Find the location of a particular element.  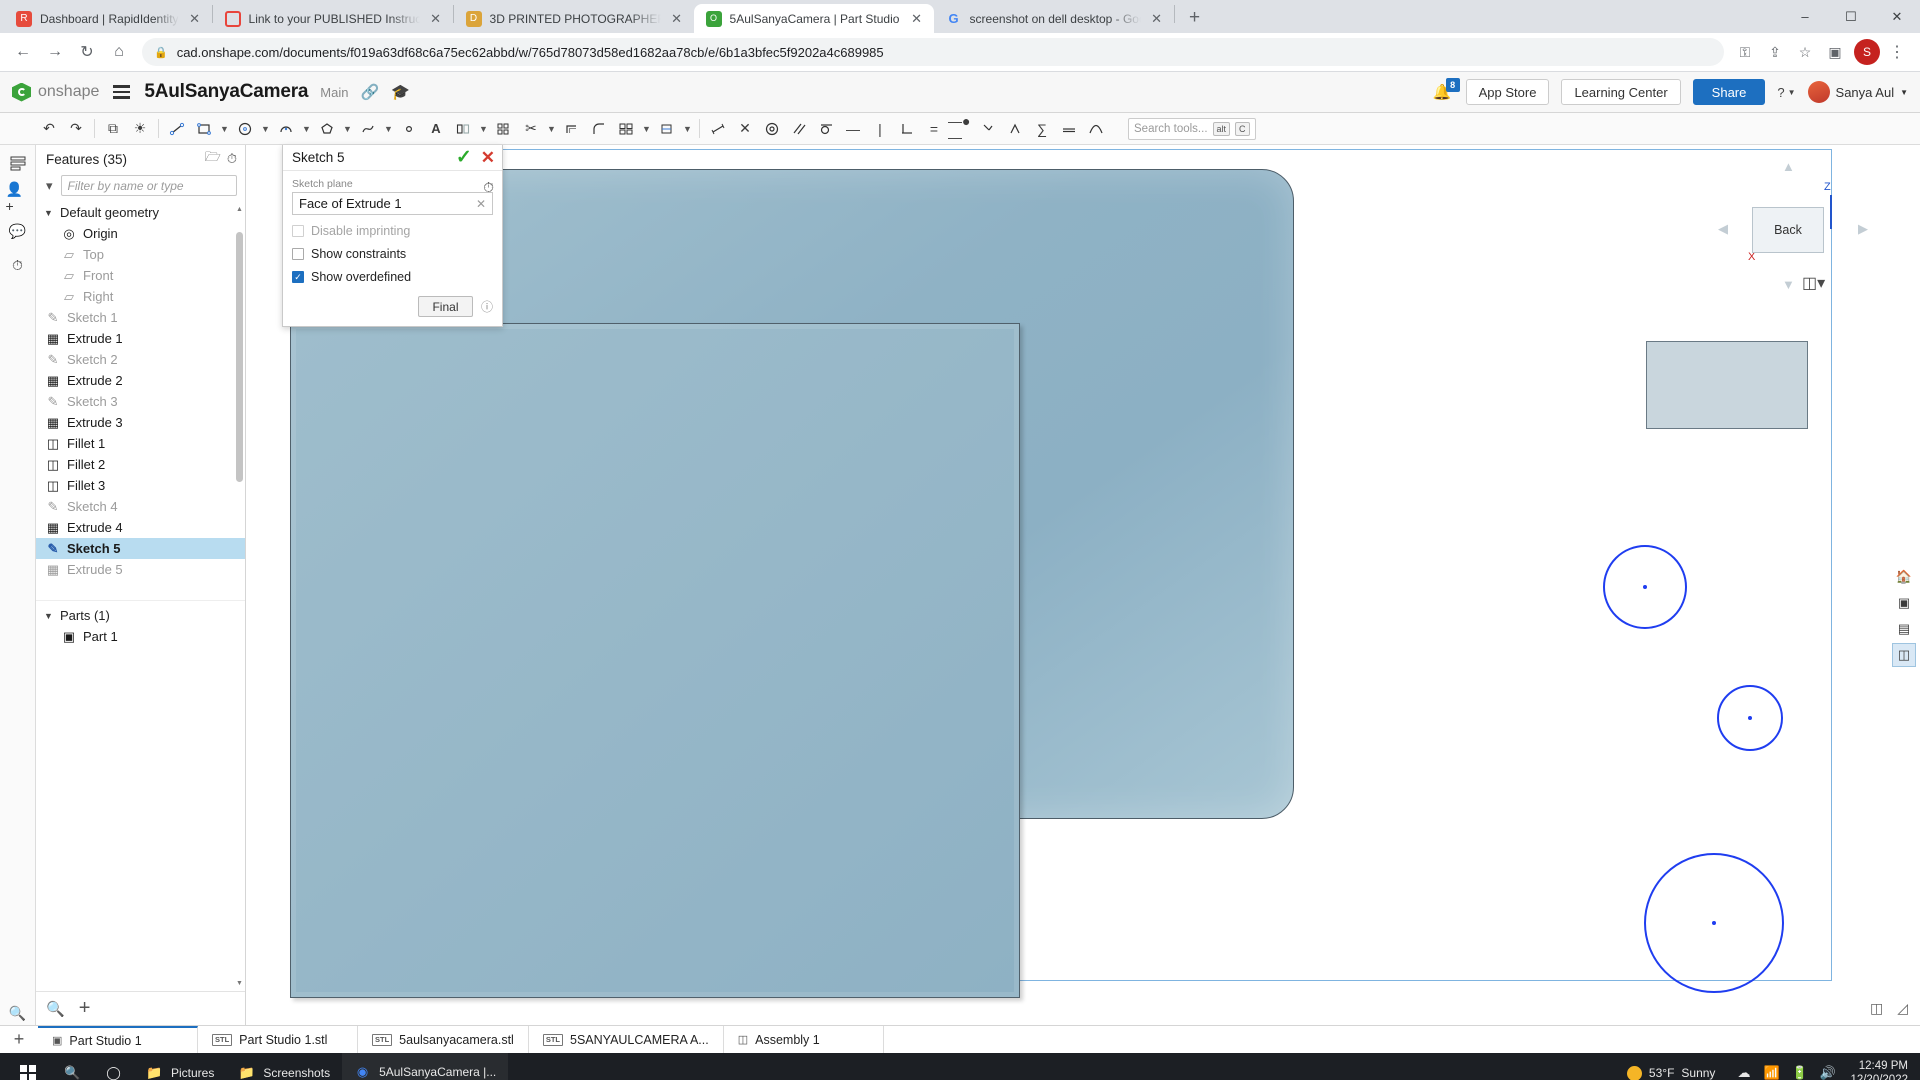

sketch-circle-top is located at coordinates (1645, 587).